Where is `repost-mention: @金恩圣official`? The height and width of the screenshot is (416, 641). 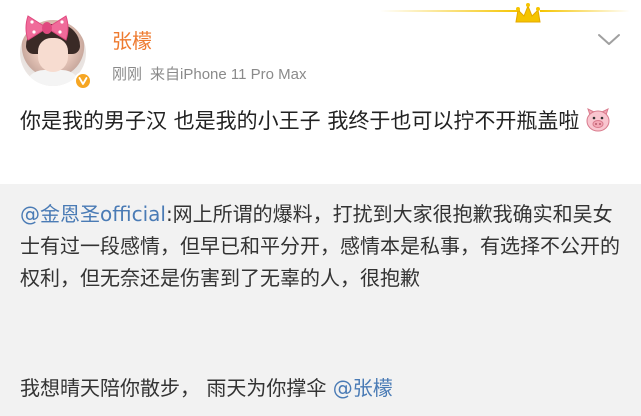
repost-mention: @金恩圣official is located at coordinates (93, 214).